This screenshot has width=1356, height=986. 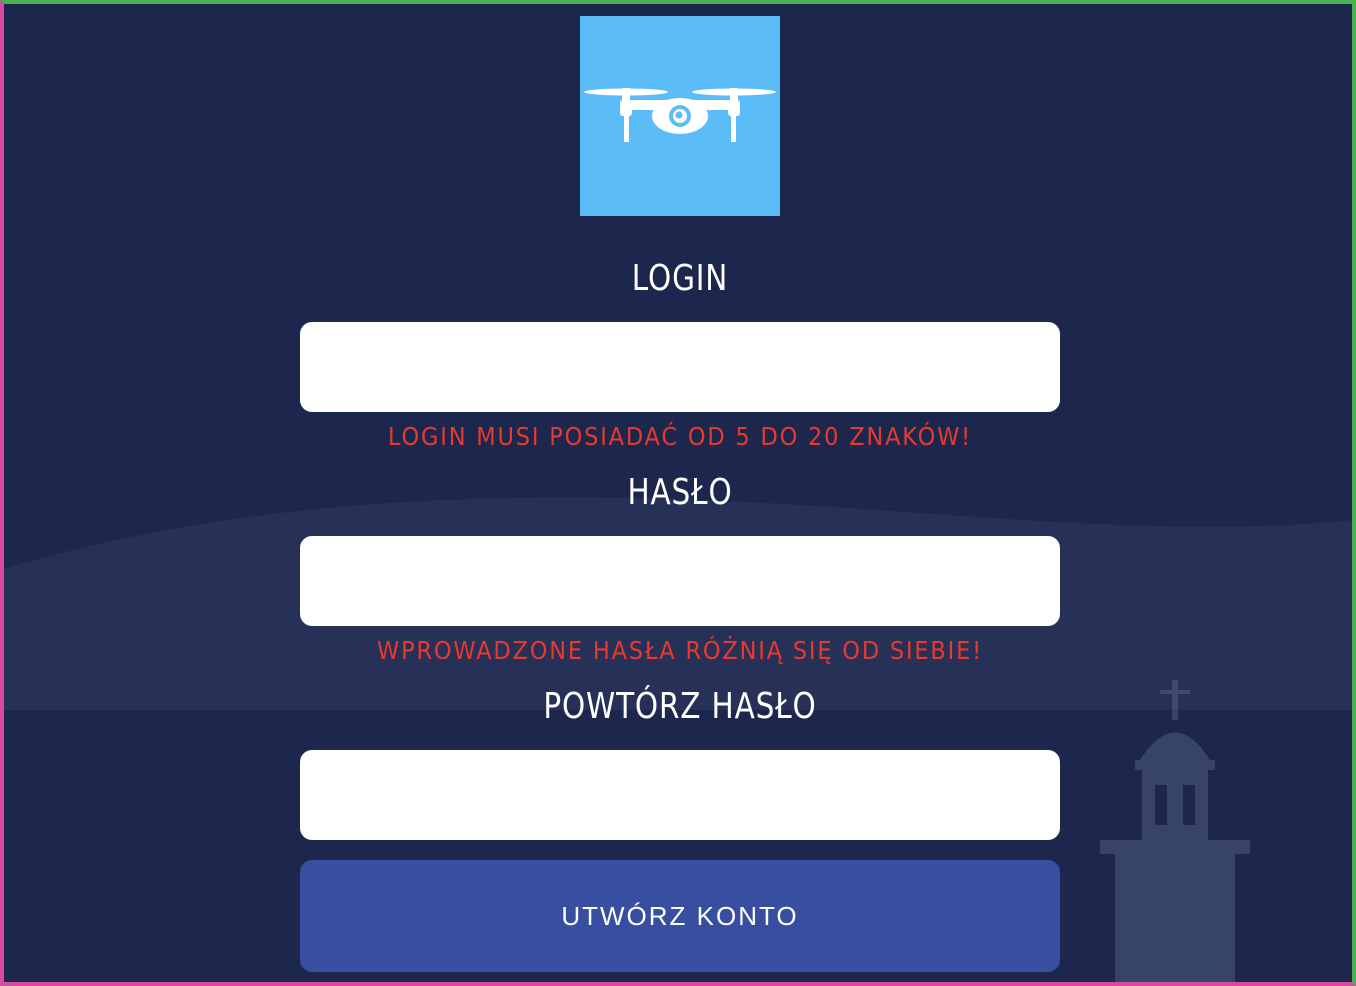 What do you see at coordinates (680, 367) in the screenshot?
I see `login-input` at bounding box center [680, 367].